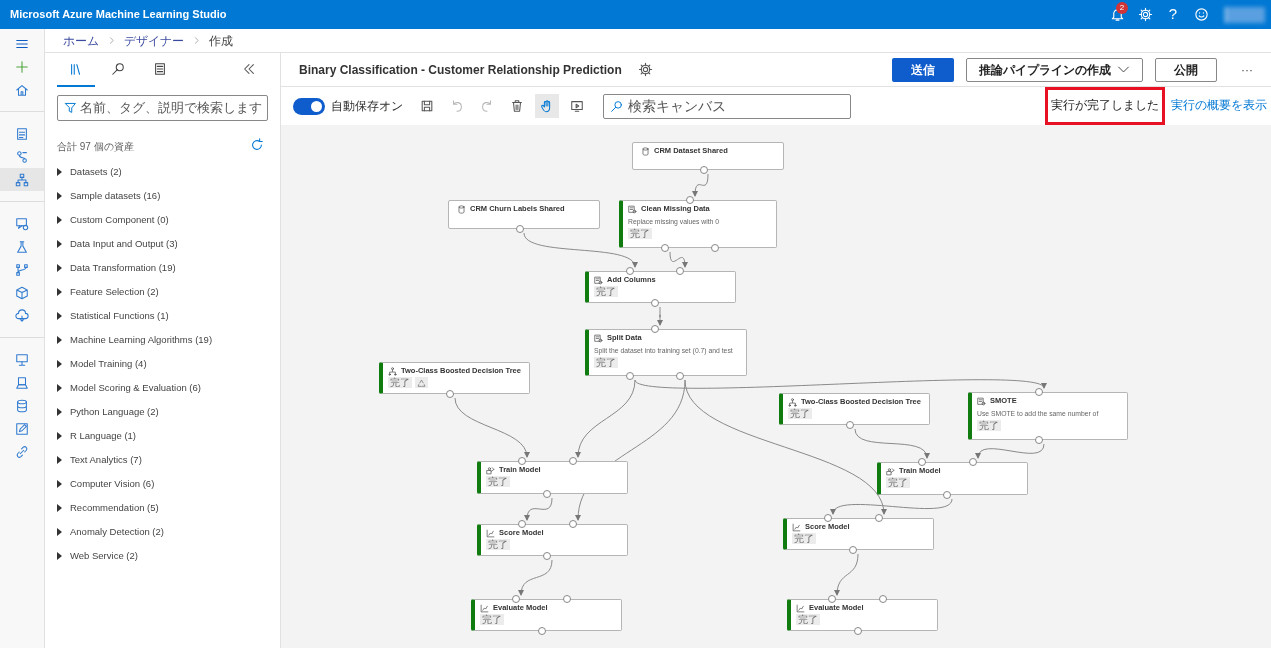  Describe the element at coordinates (162, 340) in the screenshot. I see `category-item: Machine Learning Algorithms (19)` at that location.